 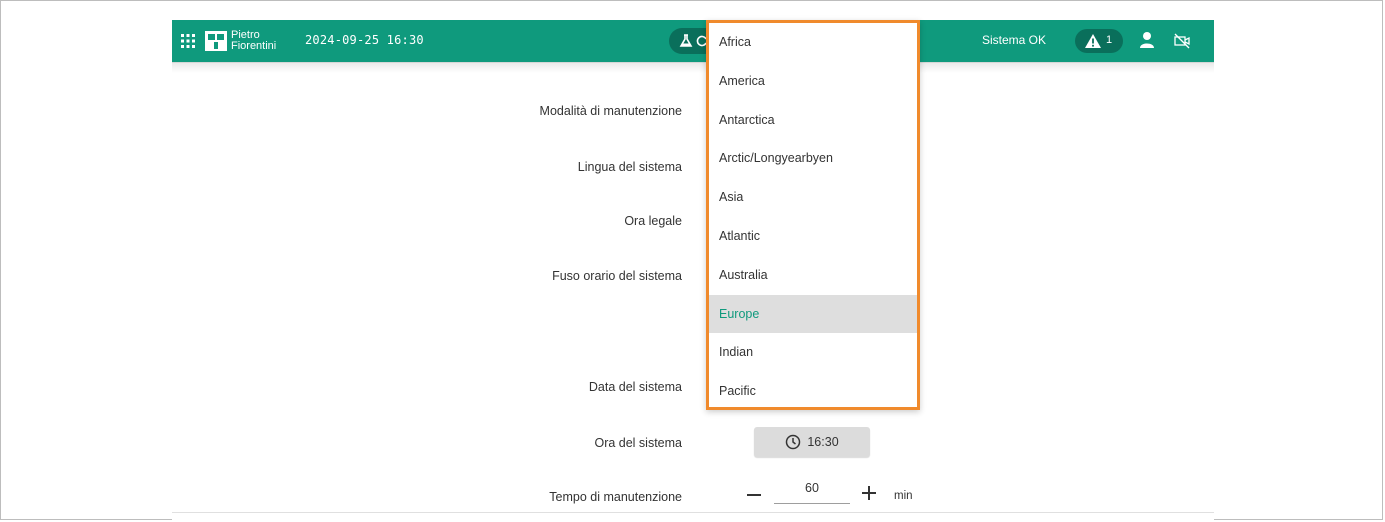 I want to click on dst-label: Ora legale, so click(x=653, y=221).